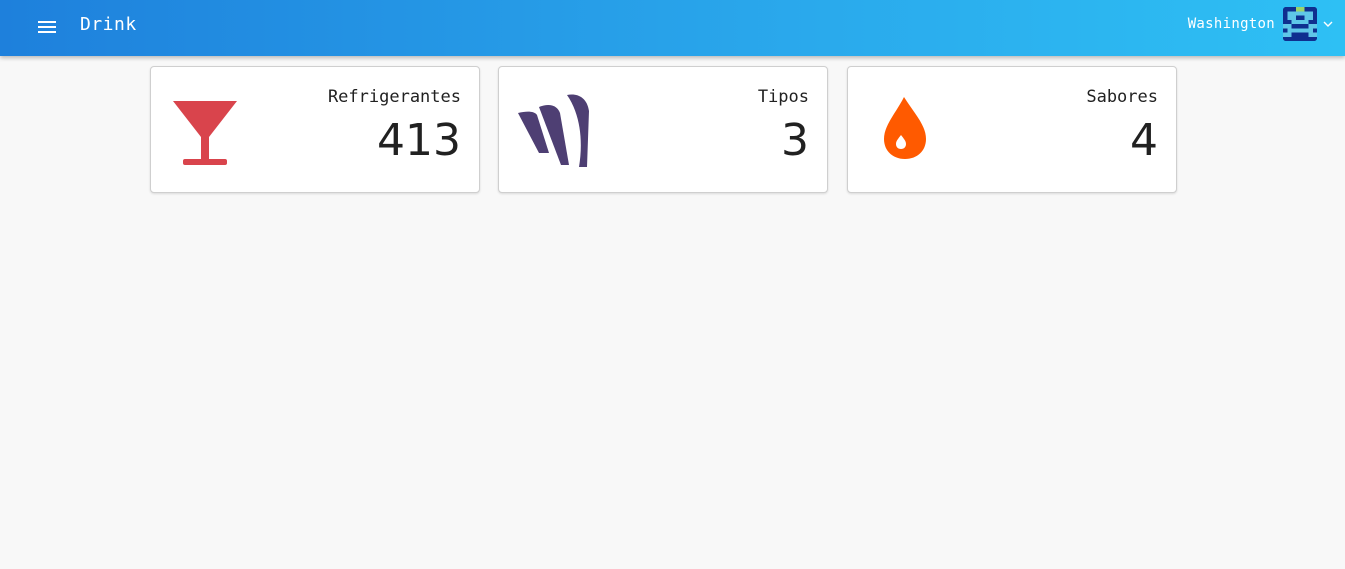 This screenshot has height=569, width=1345. Describe the element at coordinates (394, 97) in the screenshot. I see `card-label: Refrigerantes` at that location.